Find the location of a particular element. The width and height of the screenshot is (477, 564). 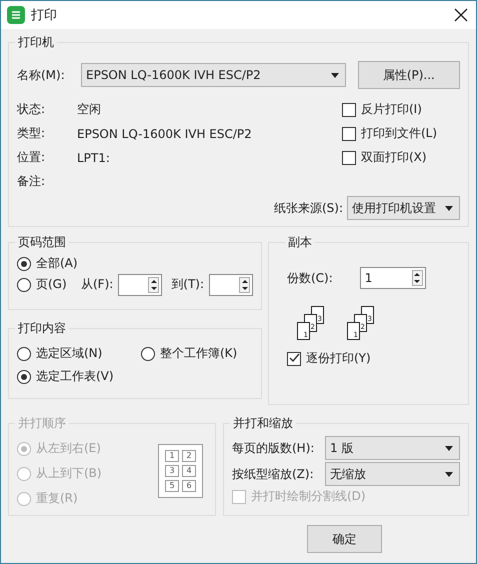

close-icon is located at coordinates (461, 15).